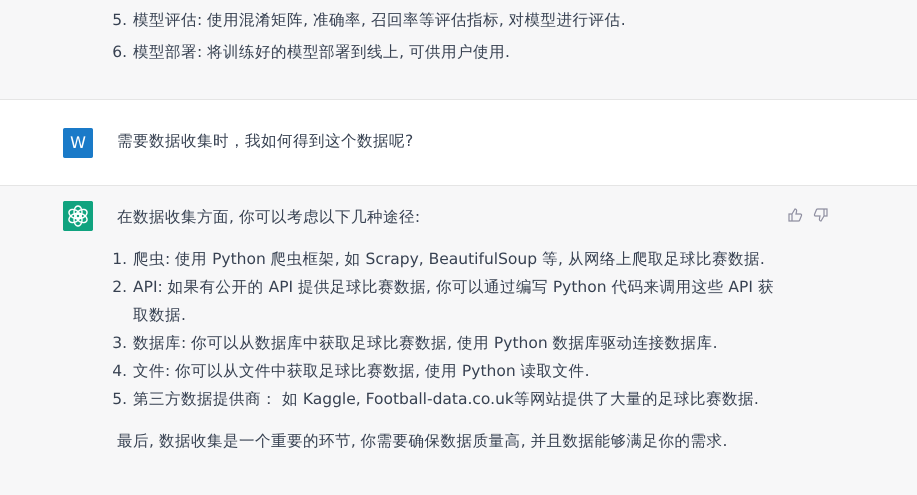 The height and width of the screenshot is (495, 917). I want to click on list-number: 6., so click(119, 52).